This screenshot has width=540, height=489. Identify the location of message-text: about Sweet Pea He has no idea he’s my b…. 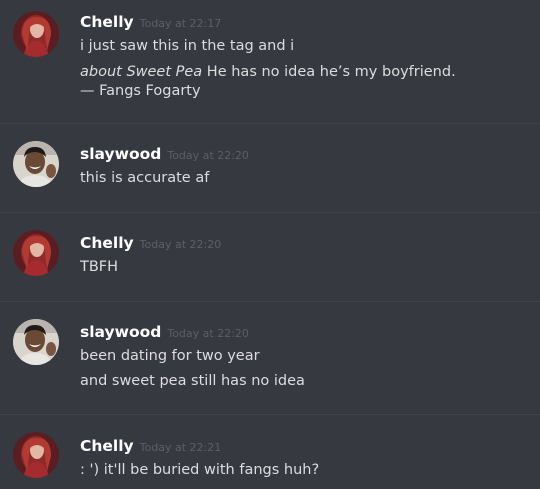
(268, 72).